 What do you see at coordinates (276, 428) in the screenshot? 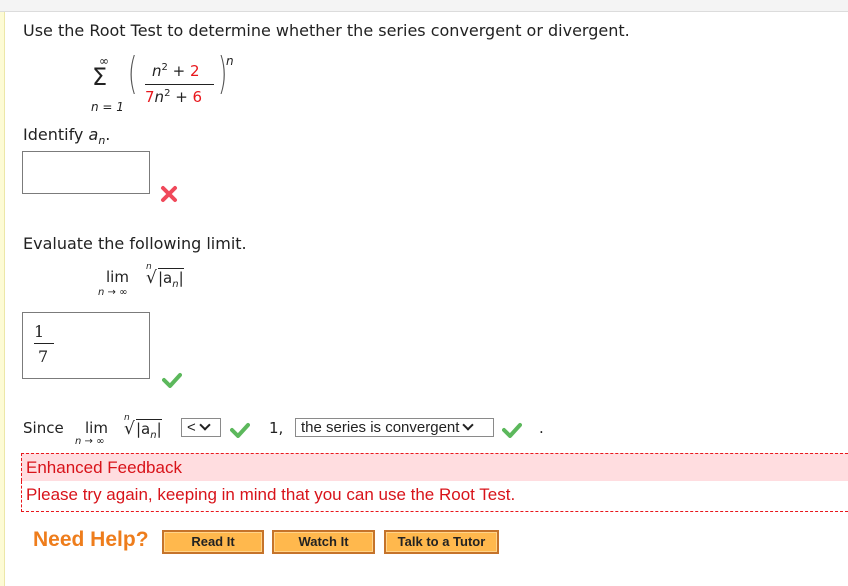
I see `comparison-value-one: 1,` at bounding box center [276, 428].